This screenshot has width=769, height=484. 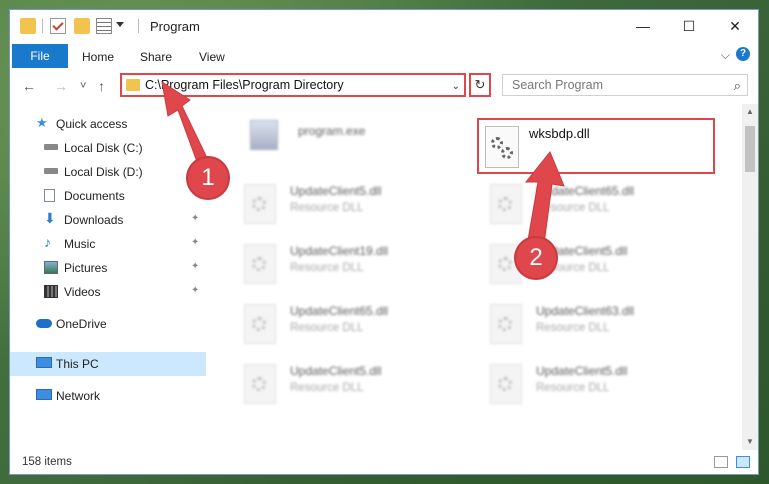 I want to click on star-icon: ★, so click(x=42, y=122).